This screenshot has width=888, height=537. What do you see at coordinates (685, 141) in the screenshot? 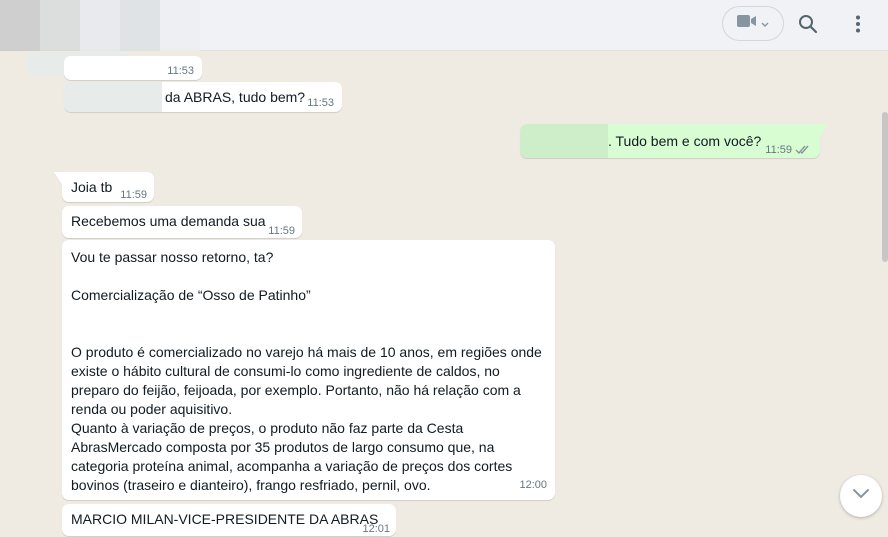
I see `message-text: . Tudo bem e com você?` at bounding box center [685, 141].